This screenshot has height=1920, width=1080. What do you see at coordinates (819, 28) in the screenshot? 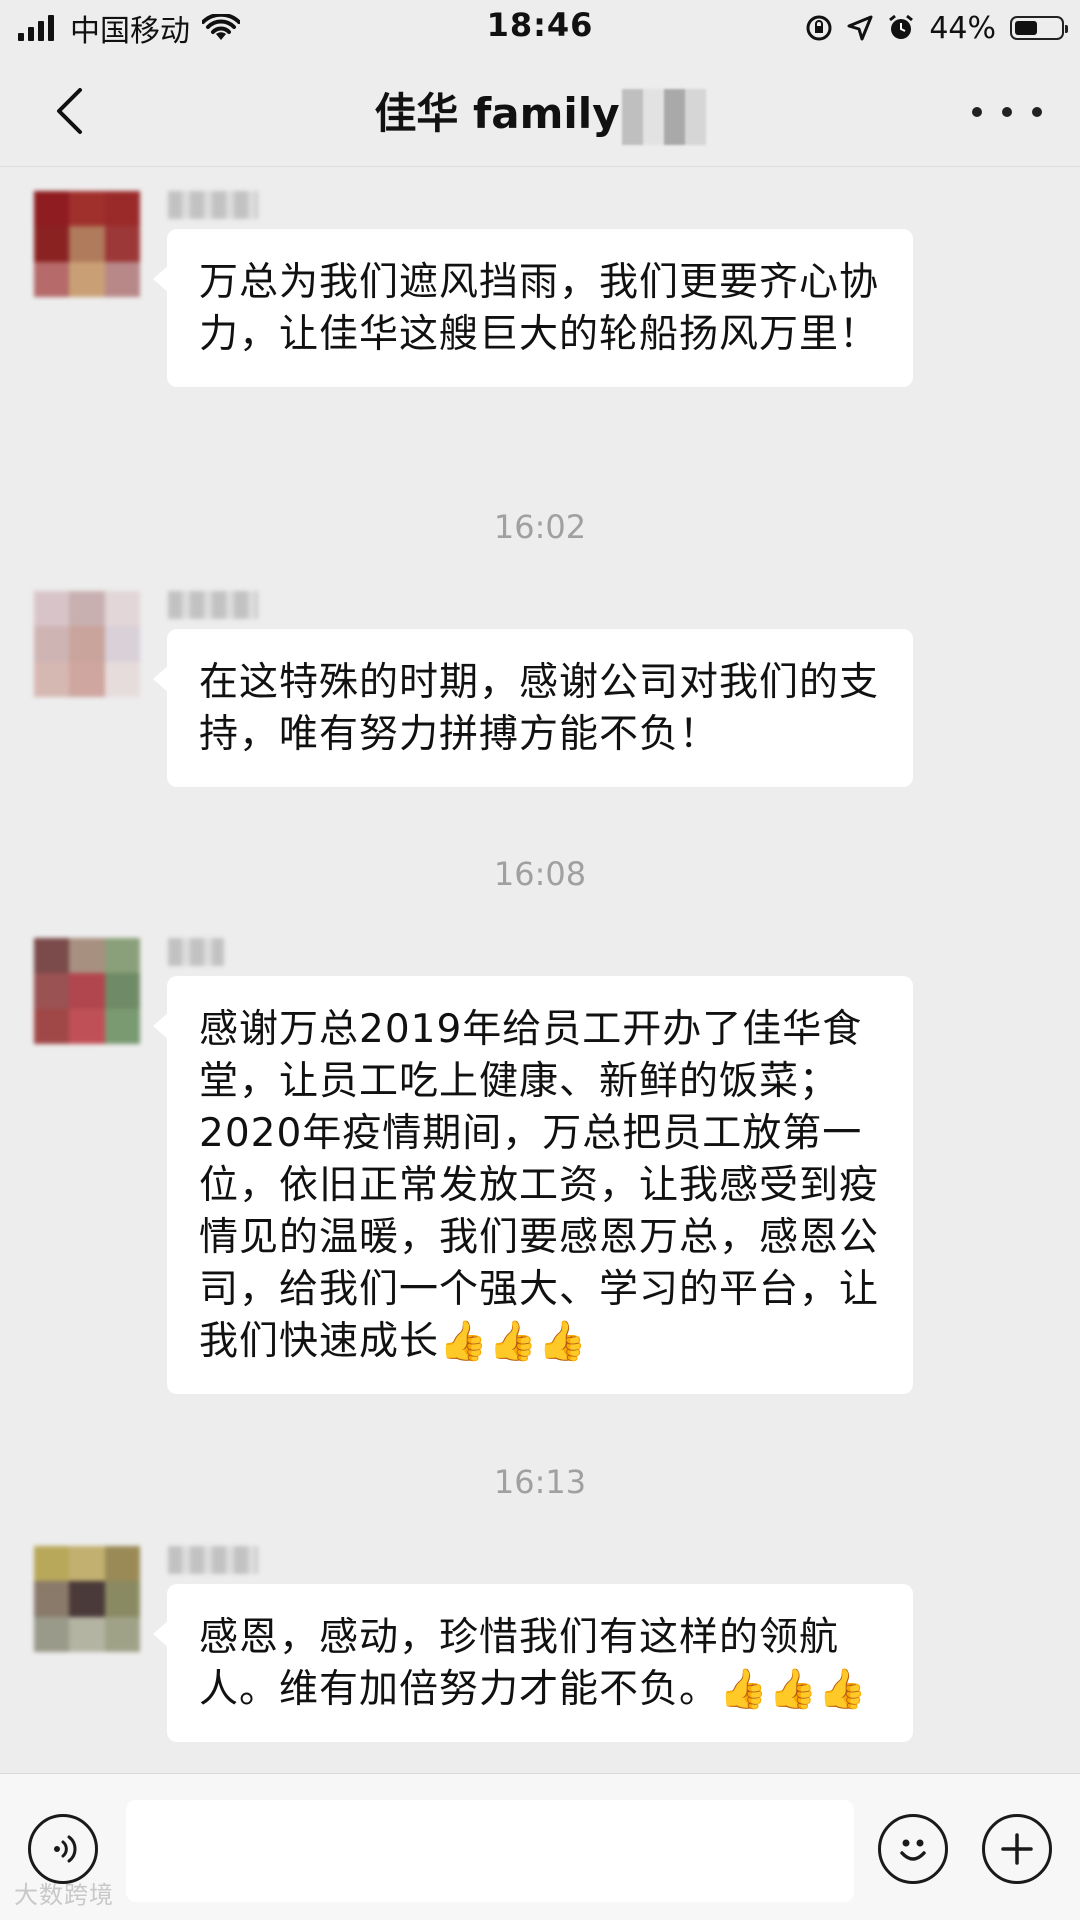
I see `rotation-lock-icon` at bounding box center [819, 28].